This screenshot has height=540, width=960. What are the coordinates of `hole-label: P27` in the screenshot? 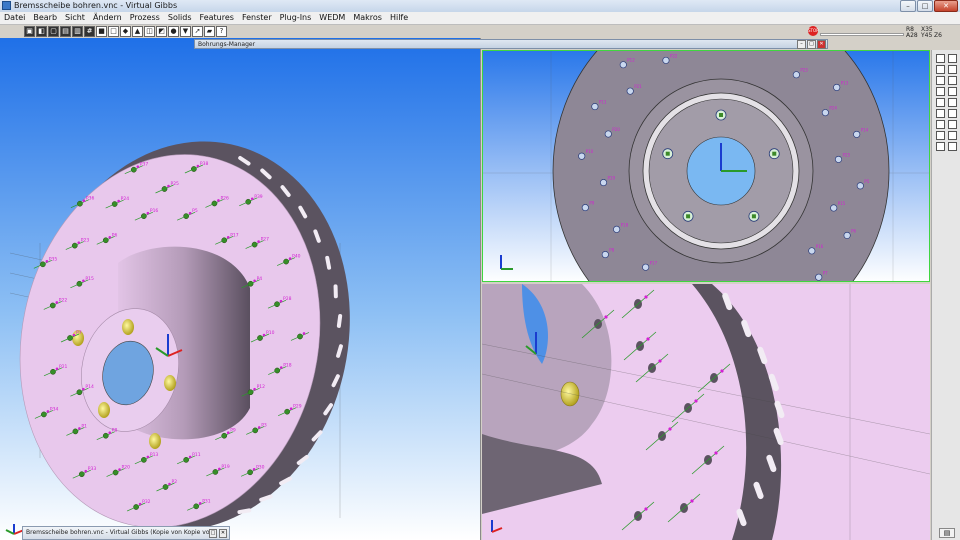 It's located at (265, 240).